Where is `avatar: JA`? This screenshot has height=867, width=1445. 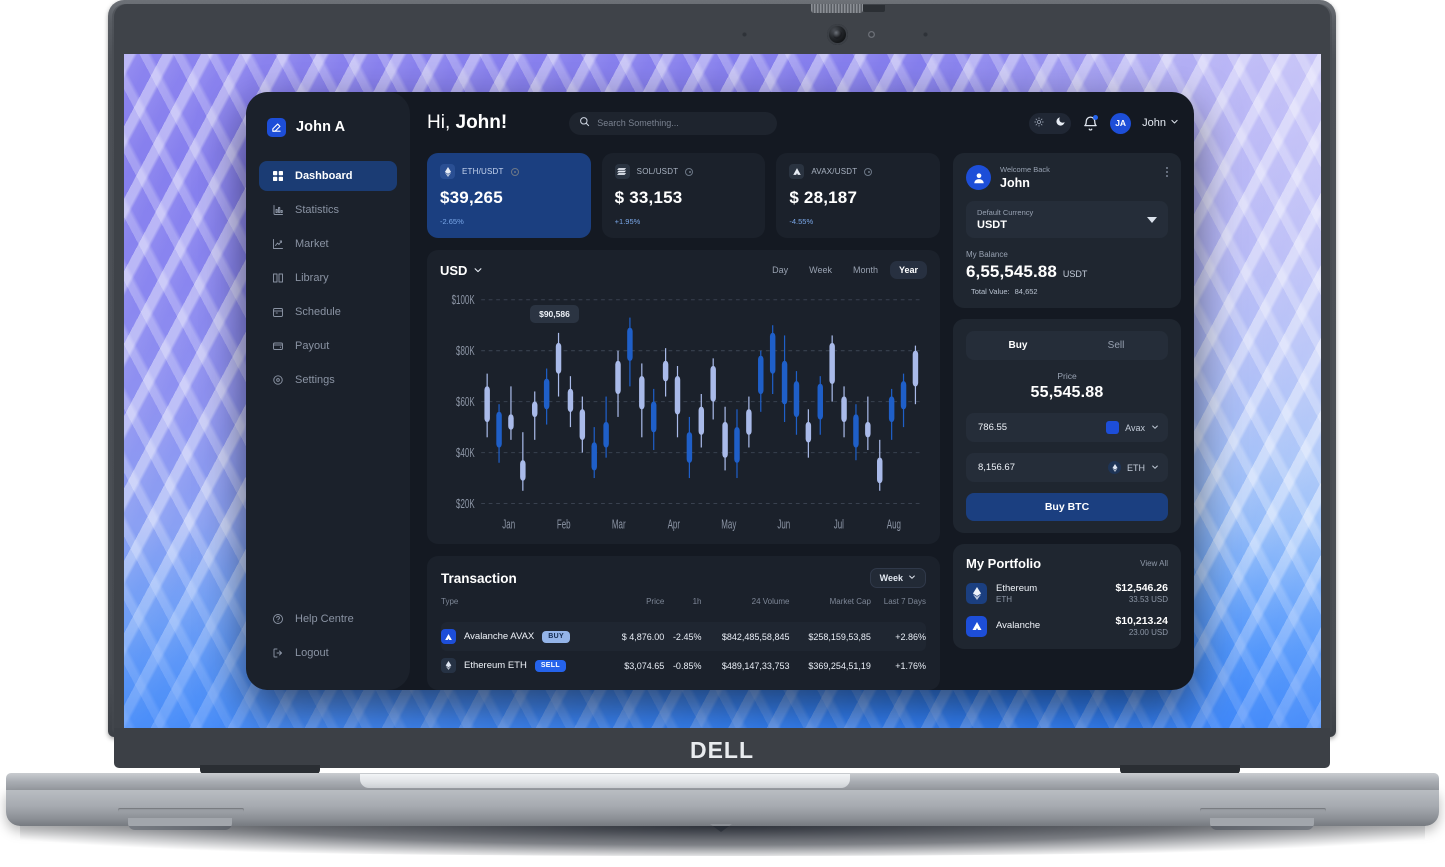 avatar: JA is located at coordinates (1121, 123).